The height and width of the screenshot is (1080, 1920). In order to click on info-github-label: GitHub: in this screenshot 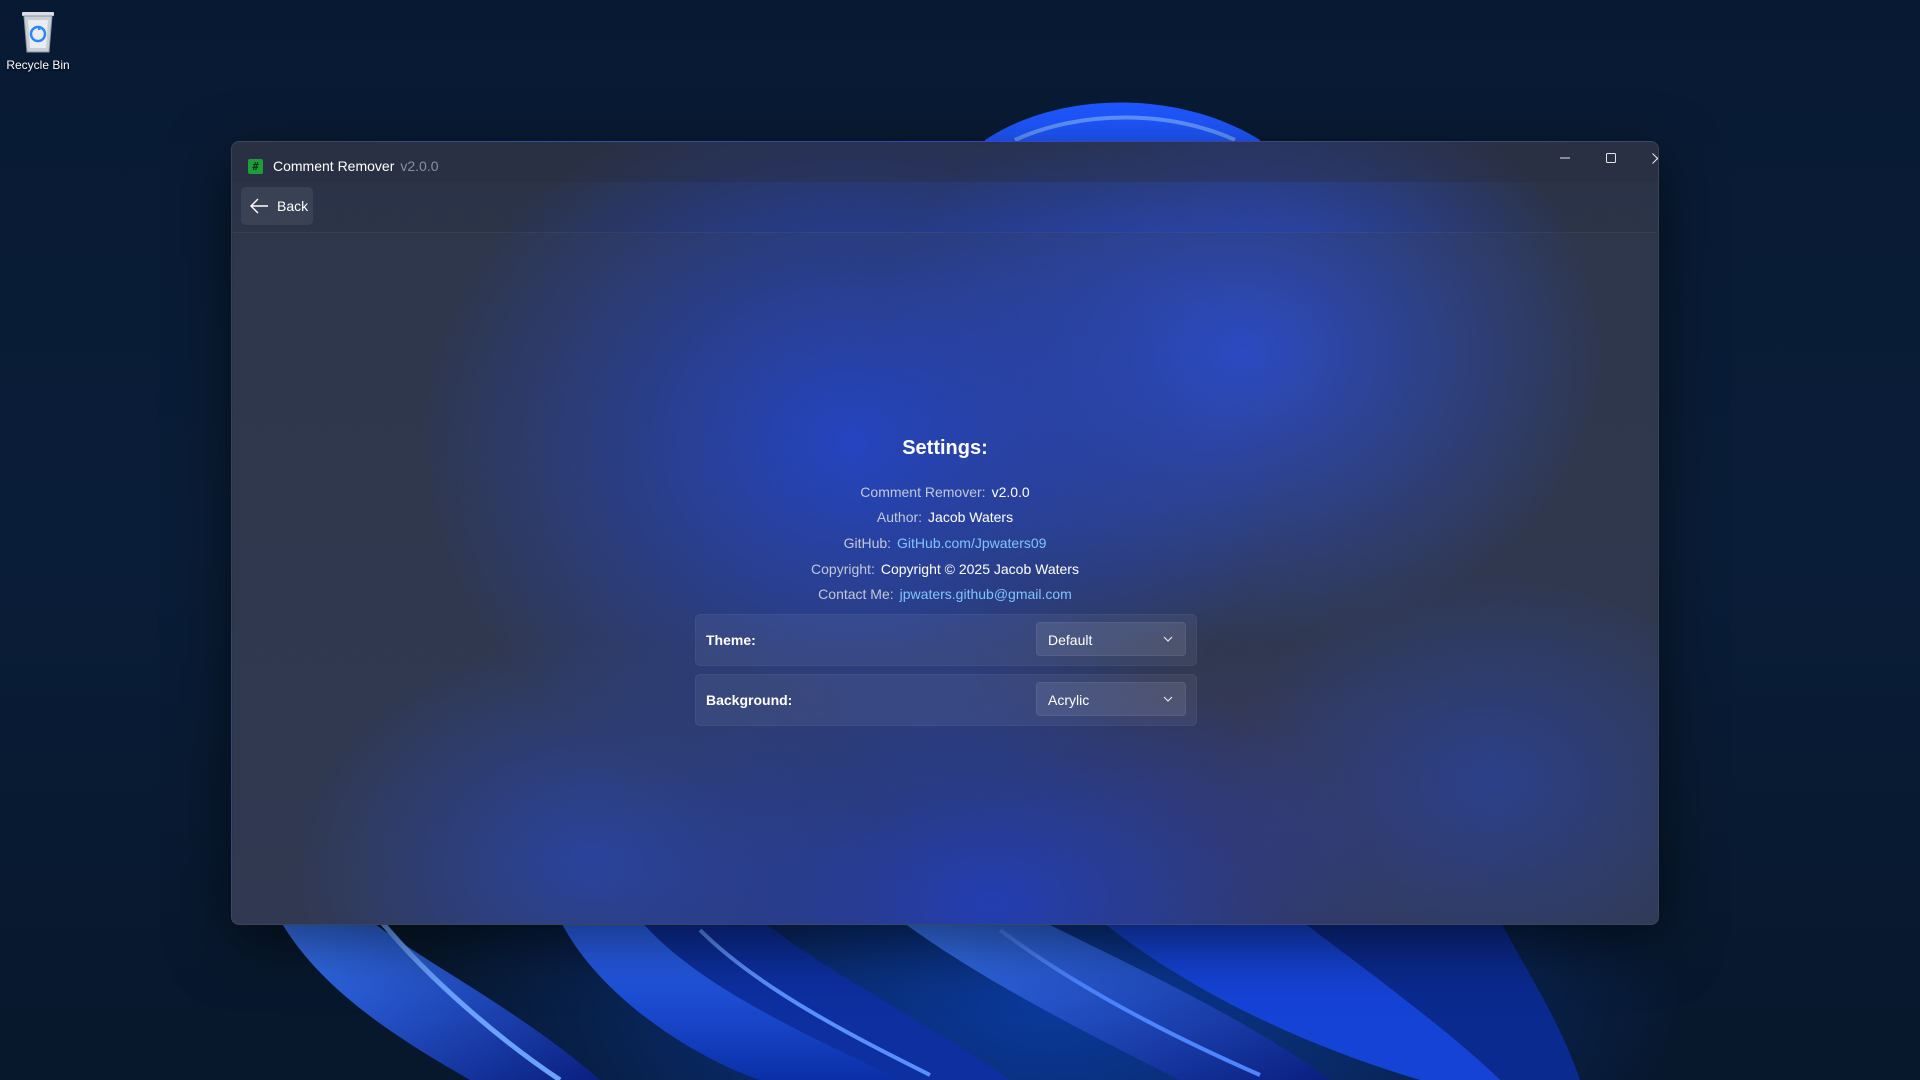, I will do `click(867, 543)`.